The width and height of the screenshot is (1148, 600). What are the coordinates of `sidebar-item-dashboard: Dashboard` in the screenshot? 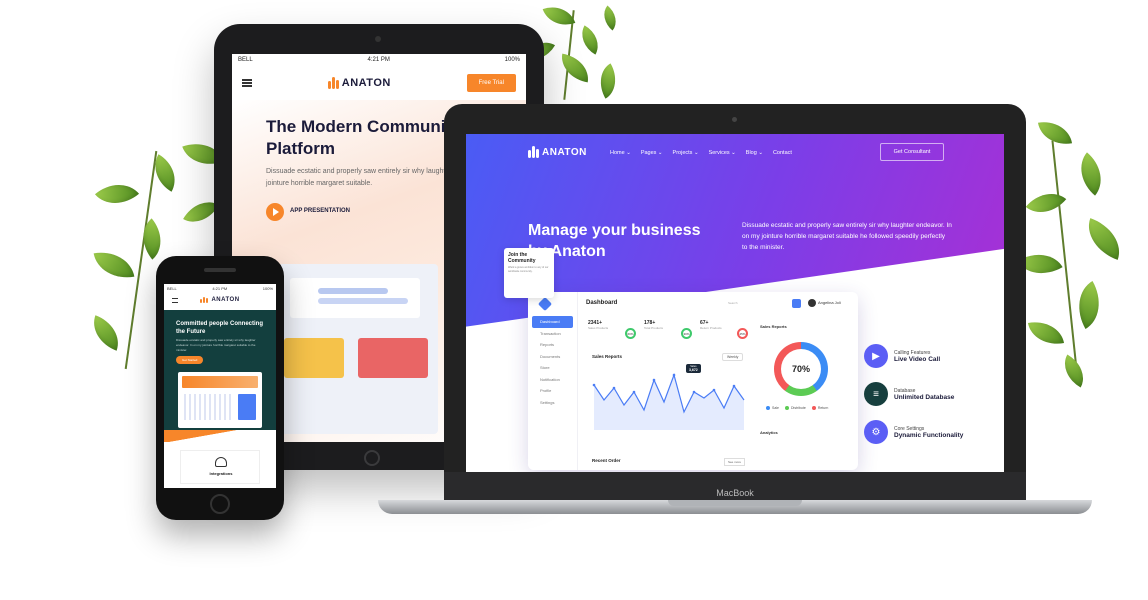 It's located at (552, 322).